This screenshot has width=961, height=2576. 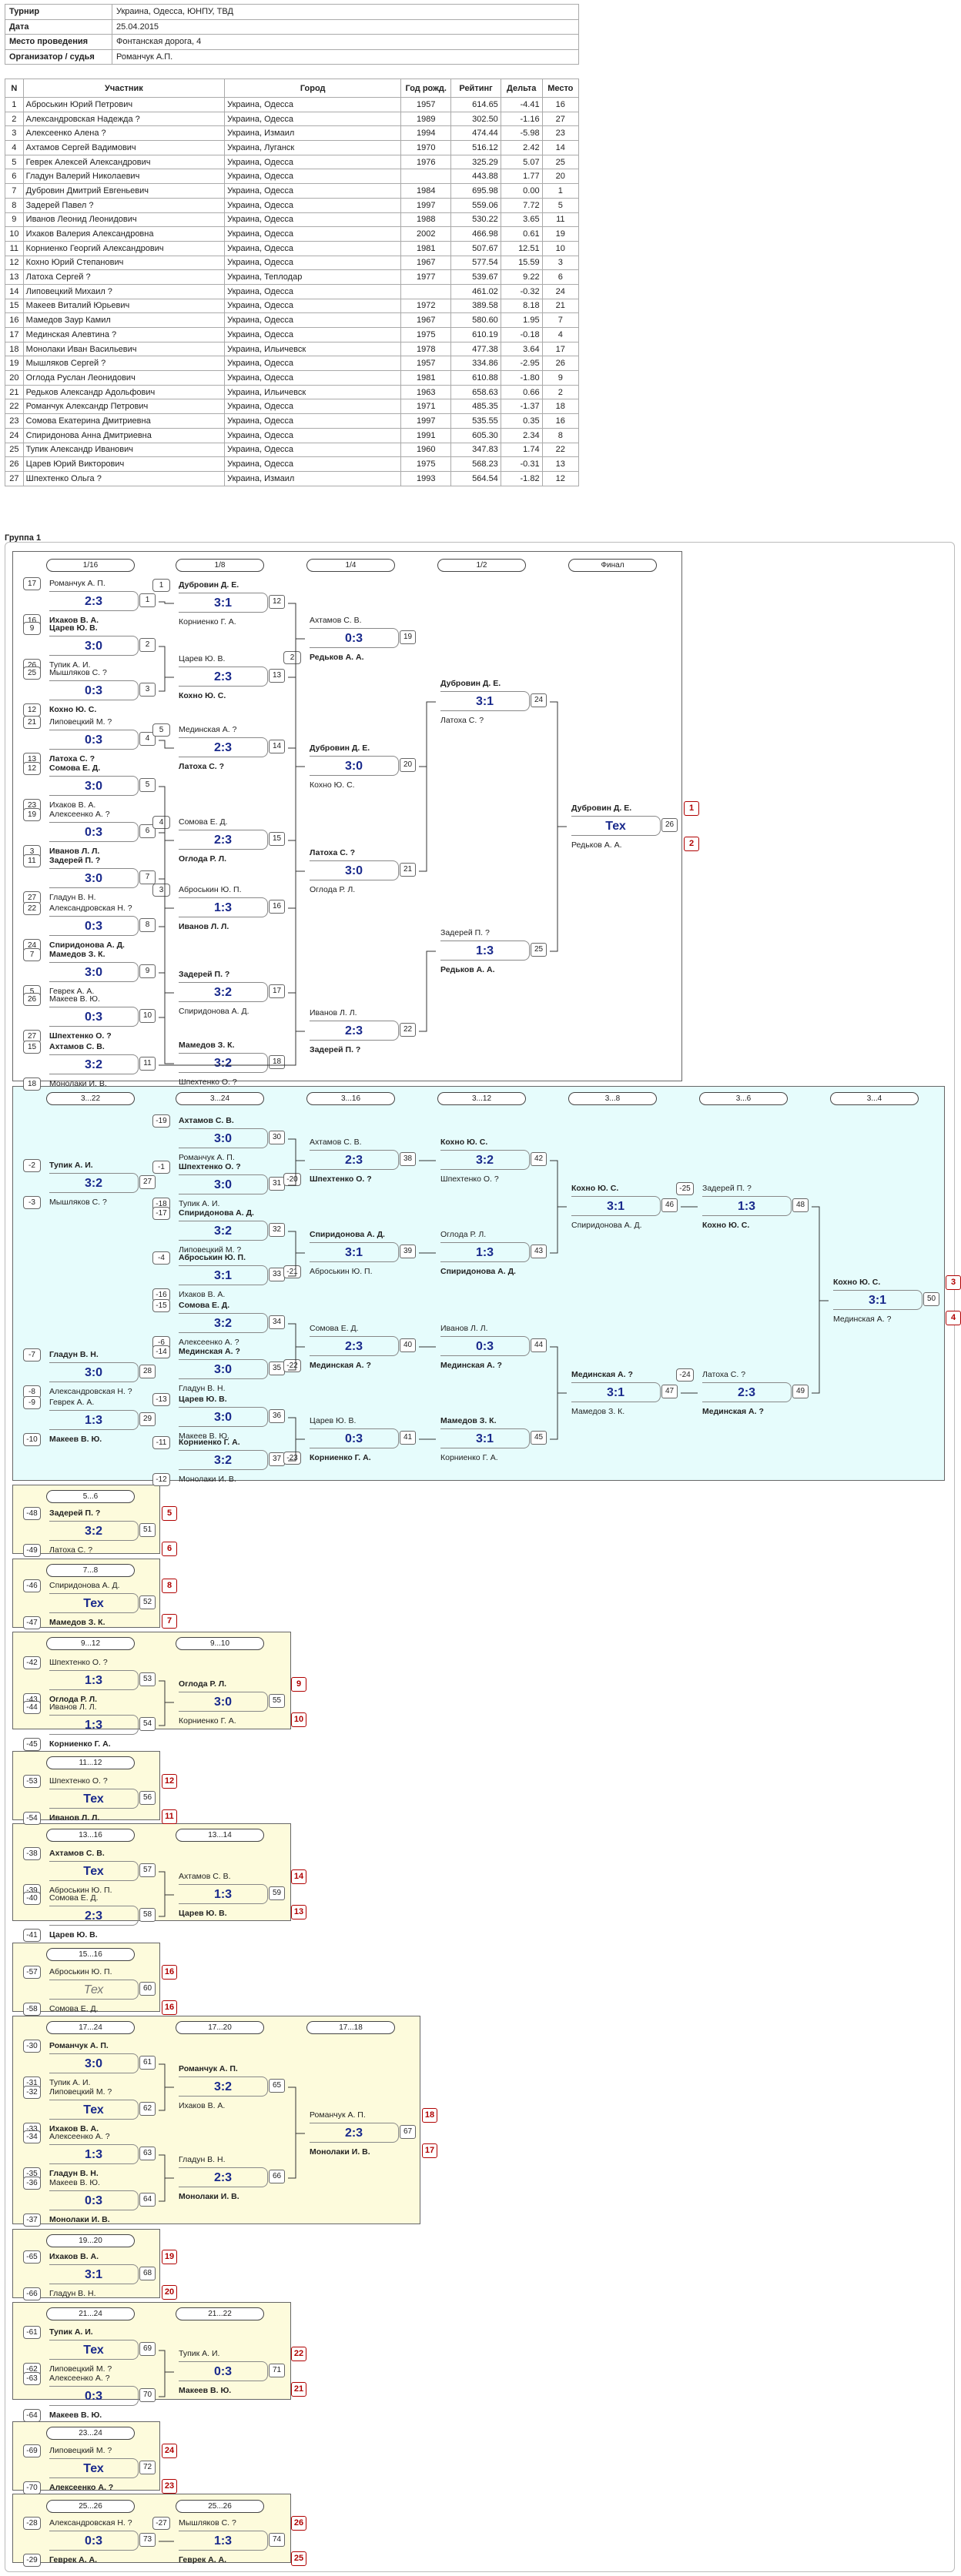 What do you see at coordinates (14, 306) in the screenshot?
I see `player-n: 15` at bounding box center [14, 306].